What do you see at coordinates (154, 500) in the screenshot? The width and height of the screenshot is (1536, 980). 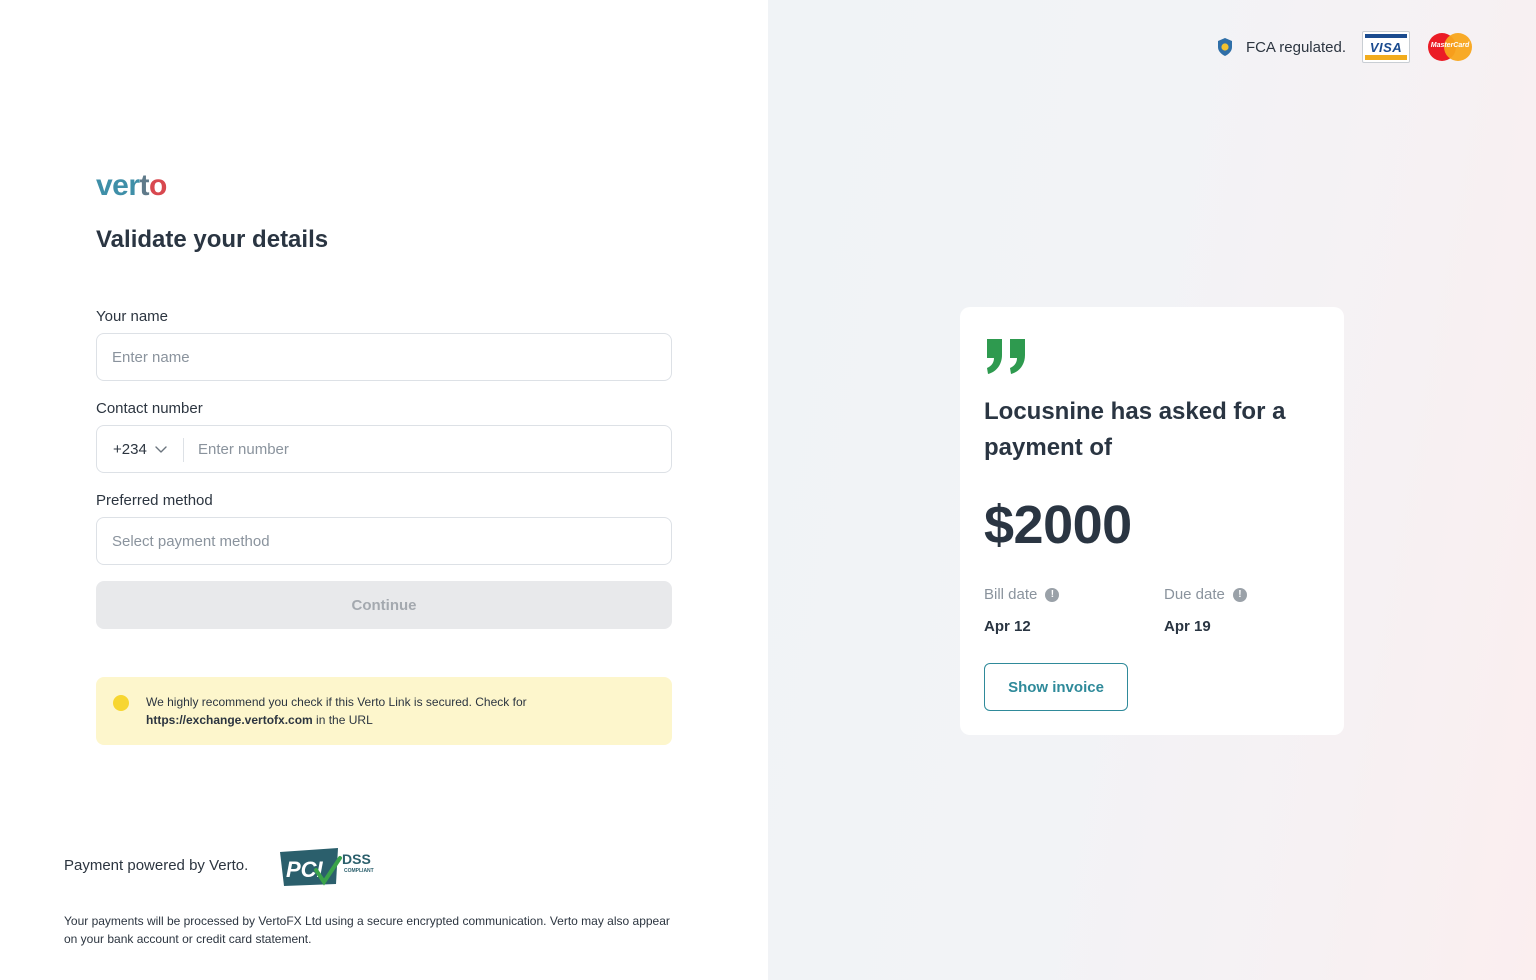 I see `method-label: Preferred method` at bounding box center [154, 500].